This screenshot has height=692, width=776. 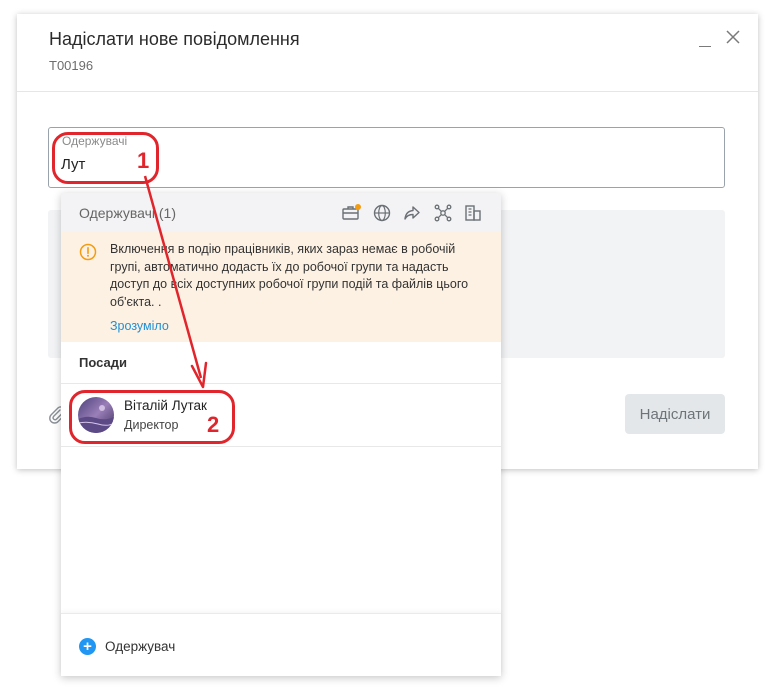 I want to click on plus-icon: +, so click(x=87, y=646).